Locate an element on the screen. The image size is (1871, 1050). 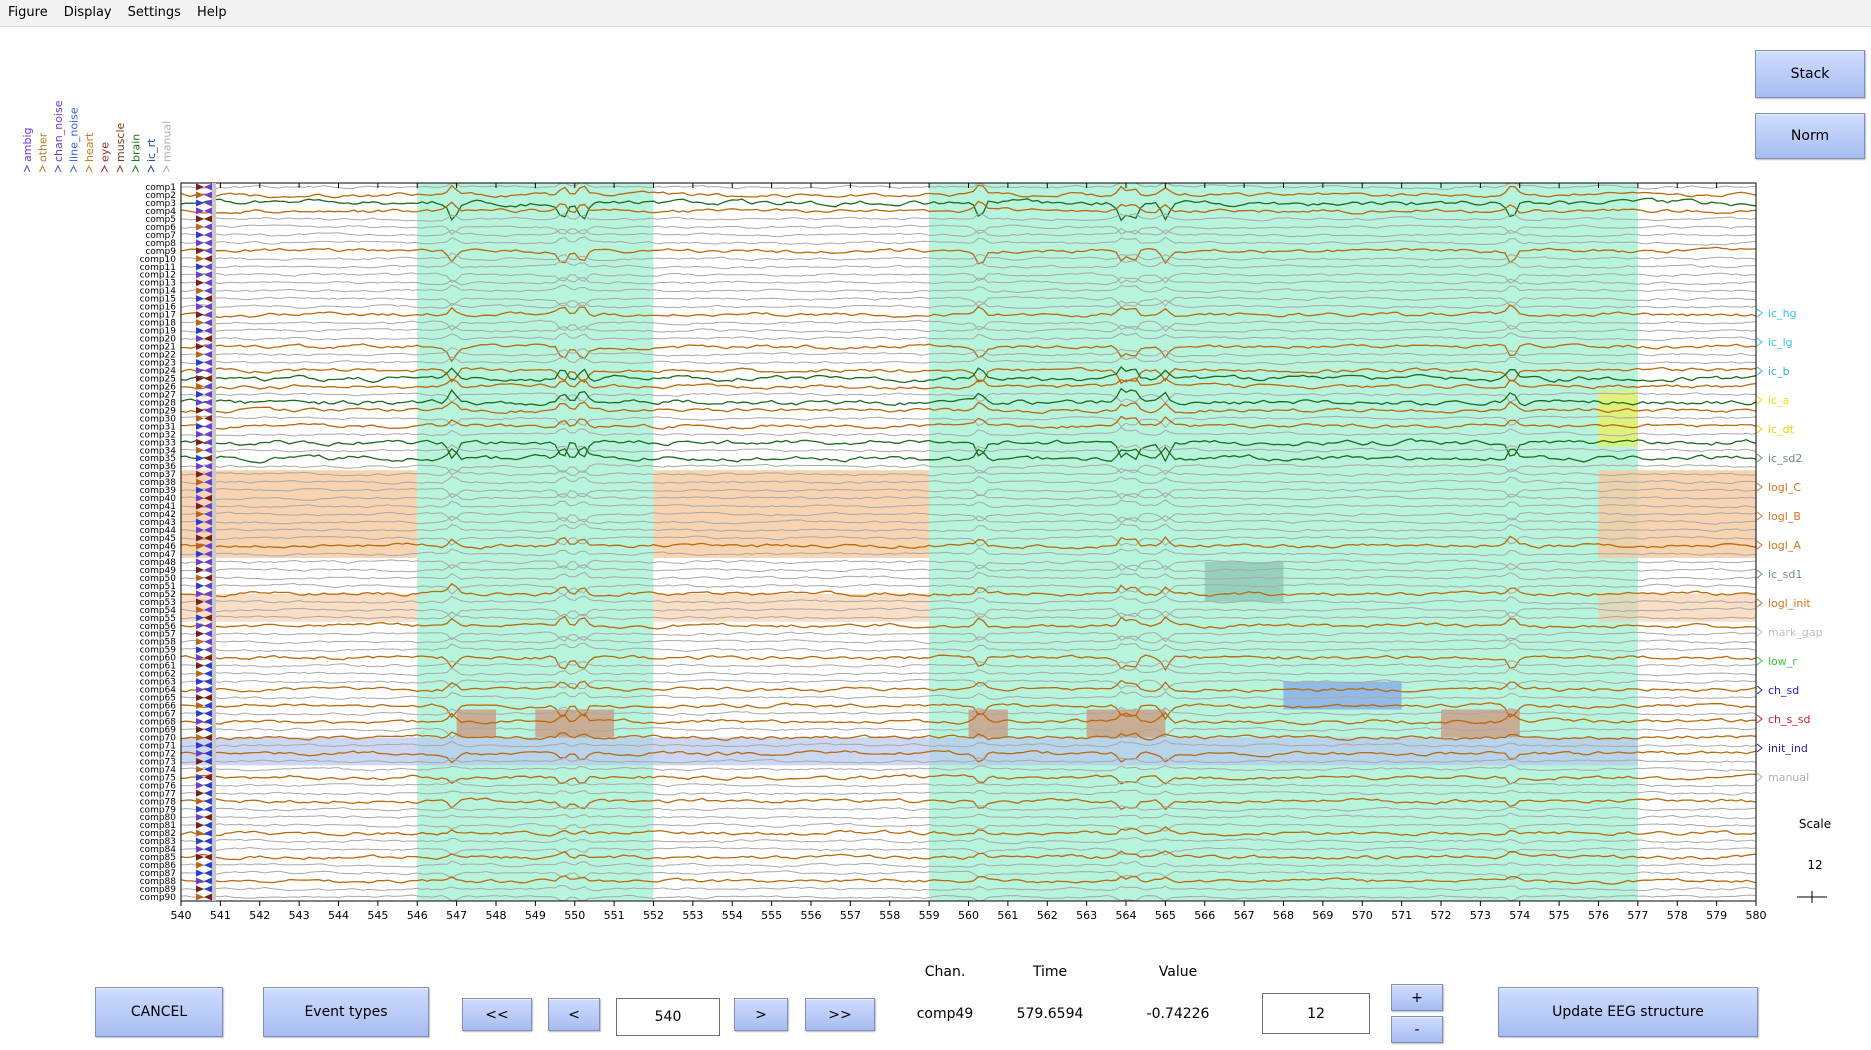
legend-right-label: init_ind is located at coordinates (1788, 748).